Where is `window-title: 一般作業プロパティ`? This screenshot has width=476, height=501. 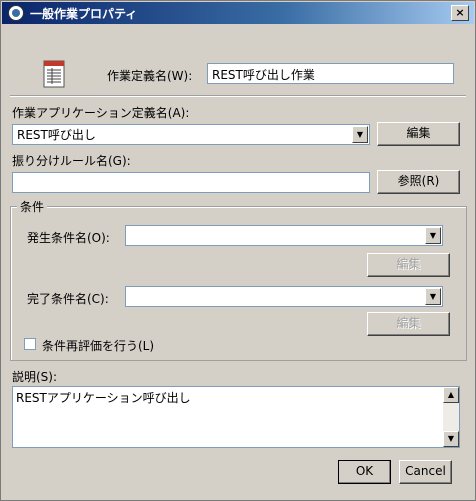 window-title: 一般作業プロパティ is located at coordinates (84, 14).